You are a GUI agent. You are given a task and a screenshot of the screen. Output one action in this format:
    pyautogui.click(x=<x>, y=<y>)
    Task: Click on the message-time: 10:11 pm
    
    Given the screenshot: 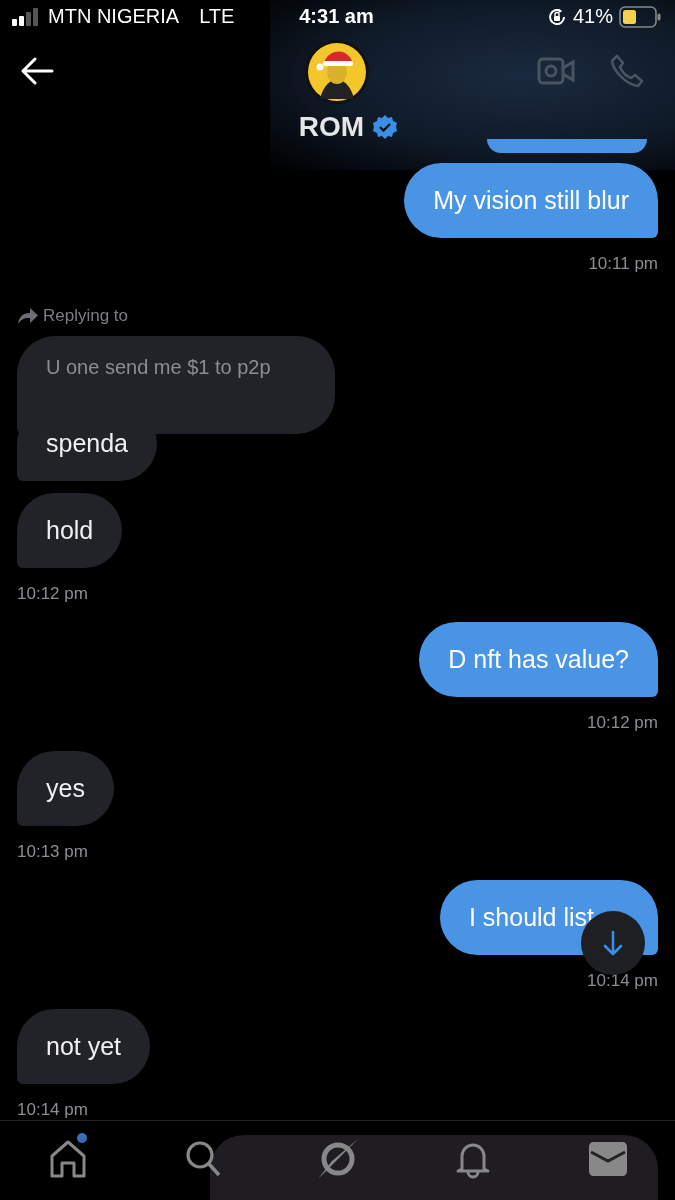 What is the action you would take?
    pyautogui.click(x=623, y=263)
    